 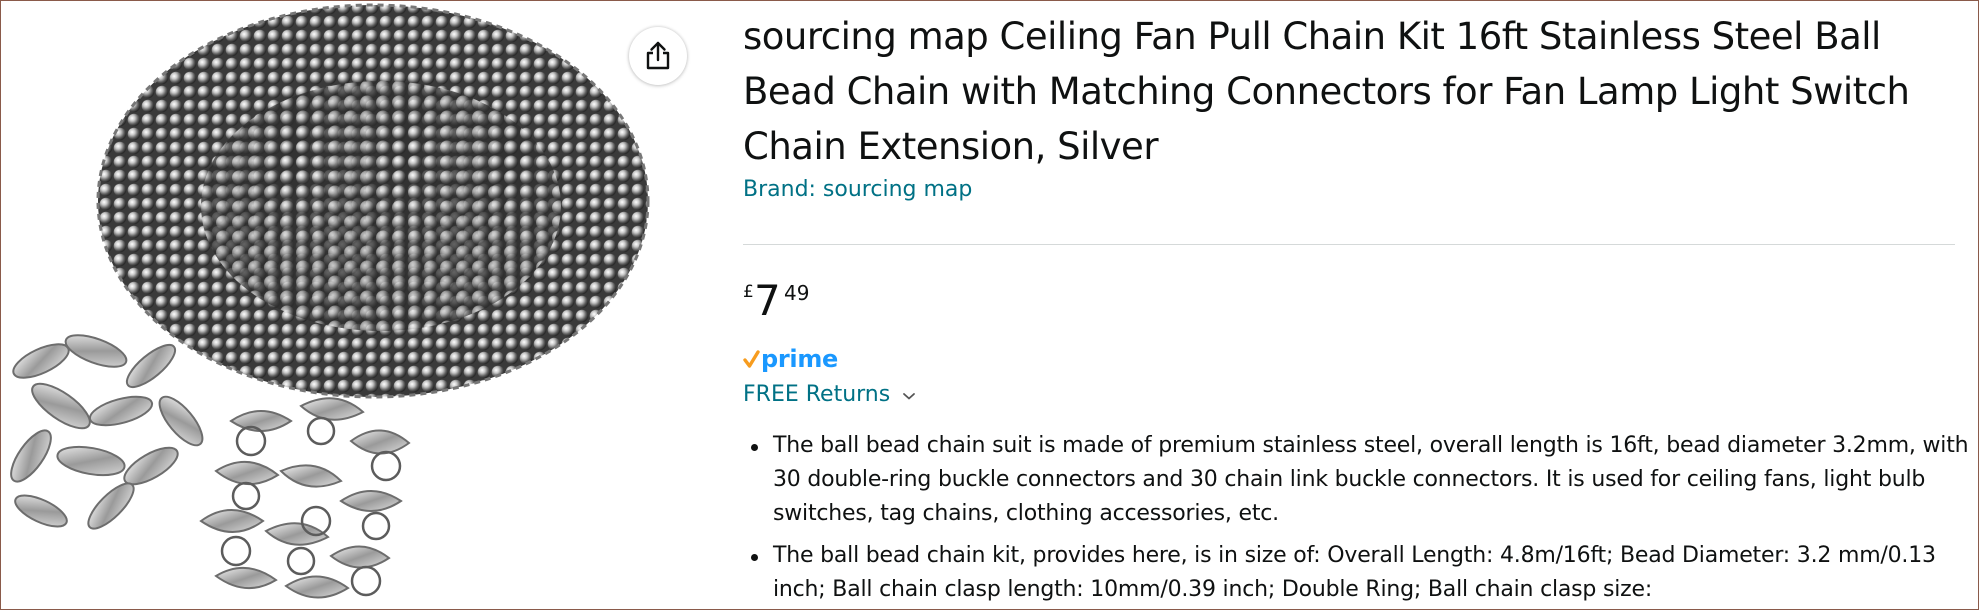 I want to click on chevron-down-icon, so click(x=909, y=395).